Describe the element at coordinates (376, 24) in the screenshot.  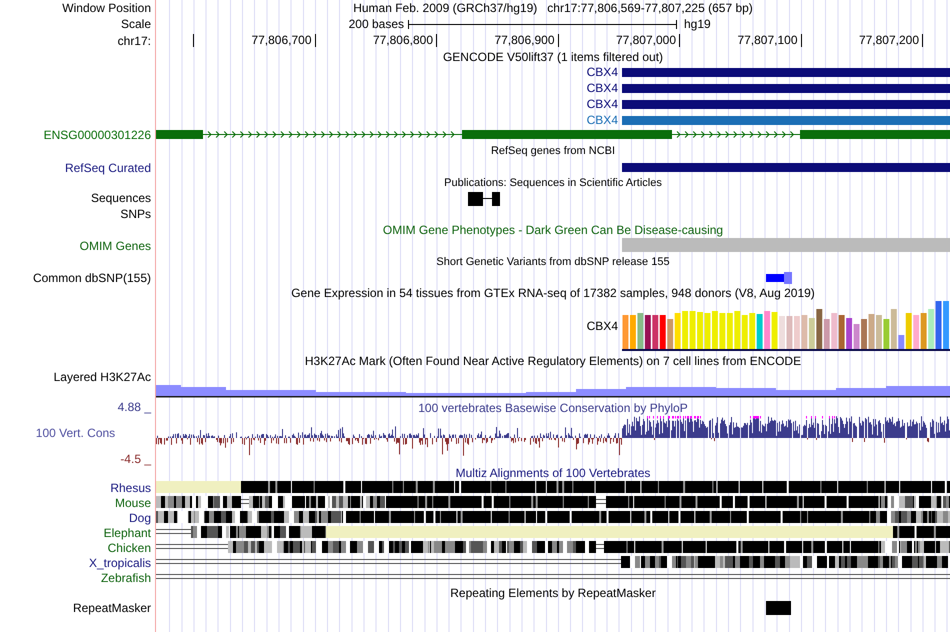
I see `scale-text: 200 bases` at that location.